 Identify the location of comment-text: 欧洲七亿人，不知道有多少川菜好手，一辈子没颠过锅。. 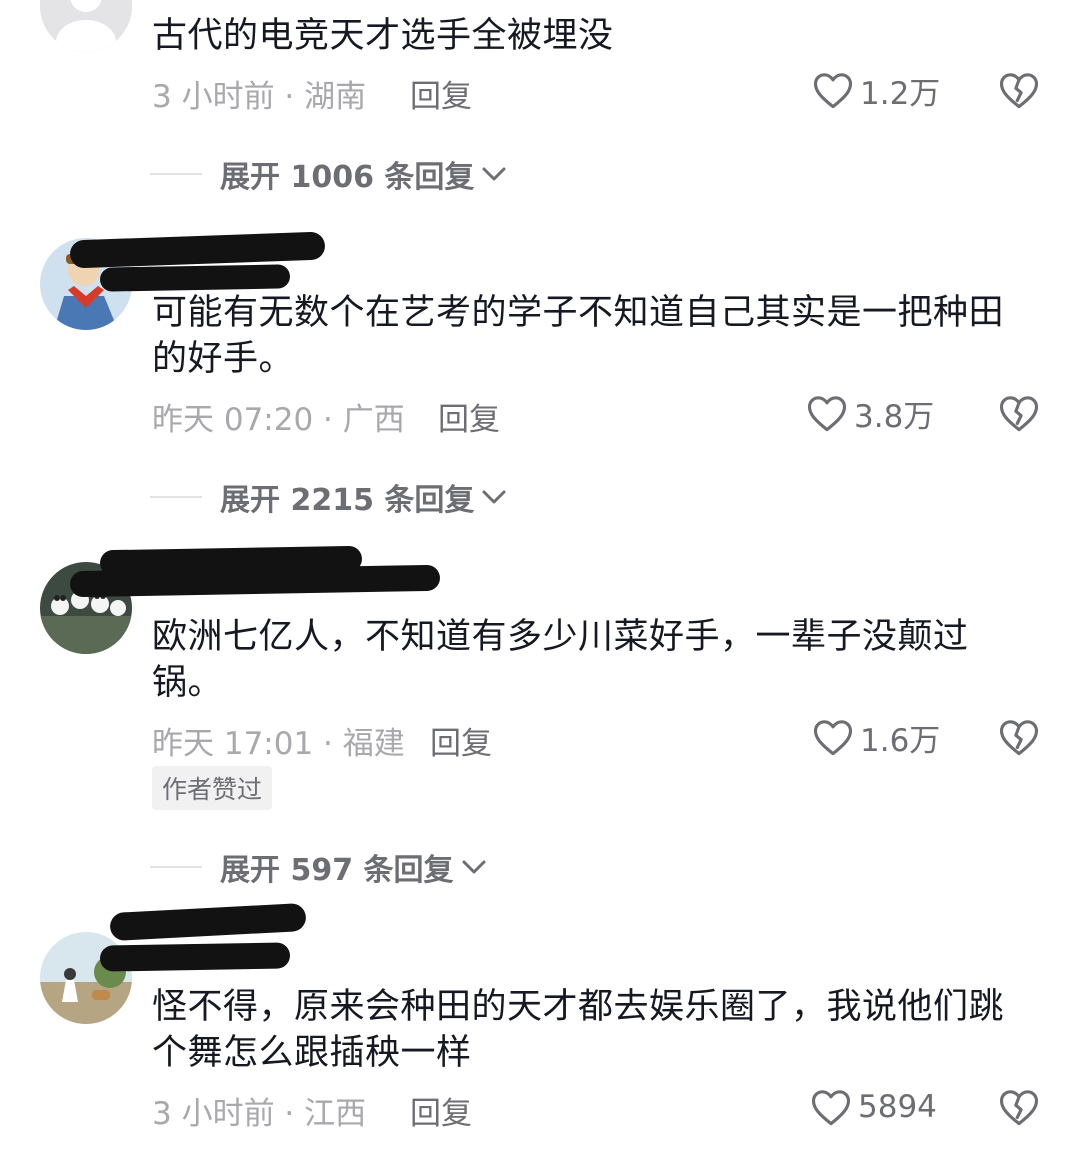
(560, 660).